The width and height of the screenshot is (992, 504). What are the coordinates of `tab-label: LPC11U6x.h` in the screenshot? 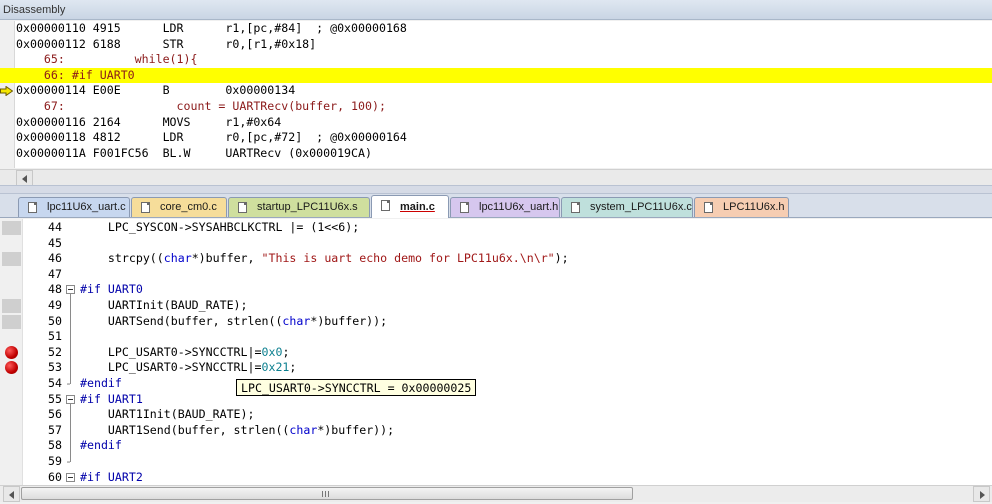 It's located at (754, 207).